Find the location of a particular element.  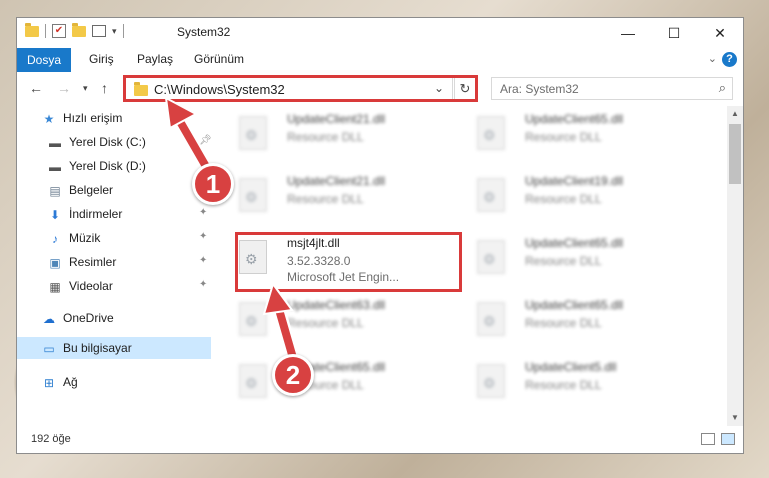

new-folder-icon is located at coordinates (79, 29).